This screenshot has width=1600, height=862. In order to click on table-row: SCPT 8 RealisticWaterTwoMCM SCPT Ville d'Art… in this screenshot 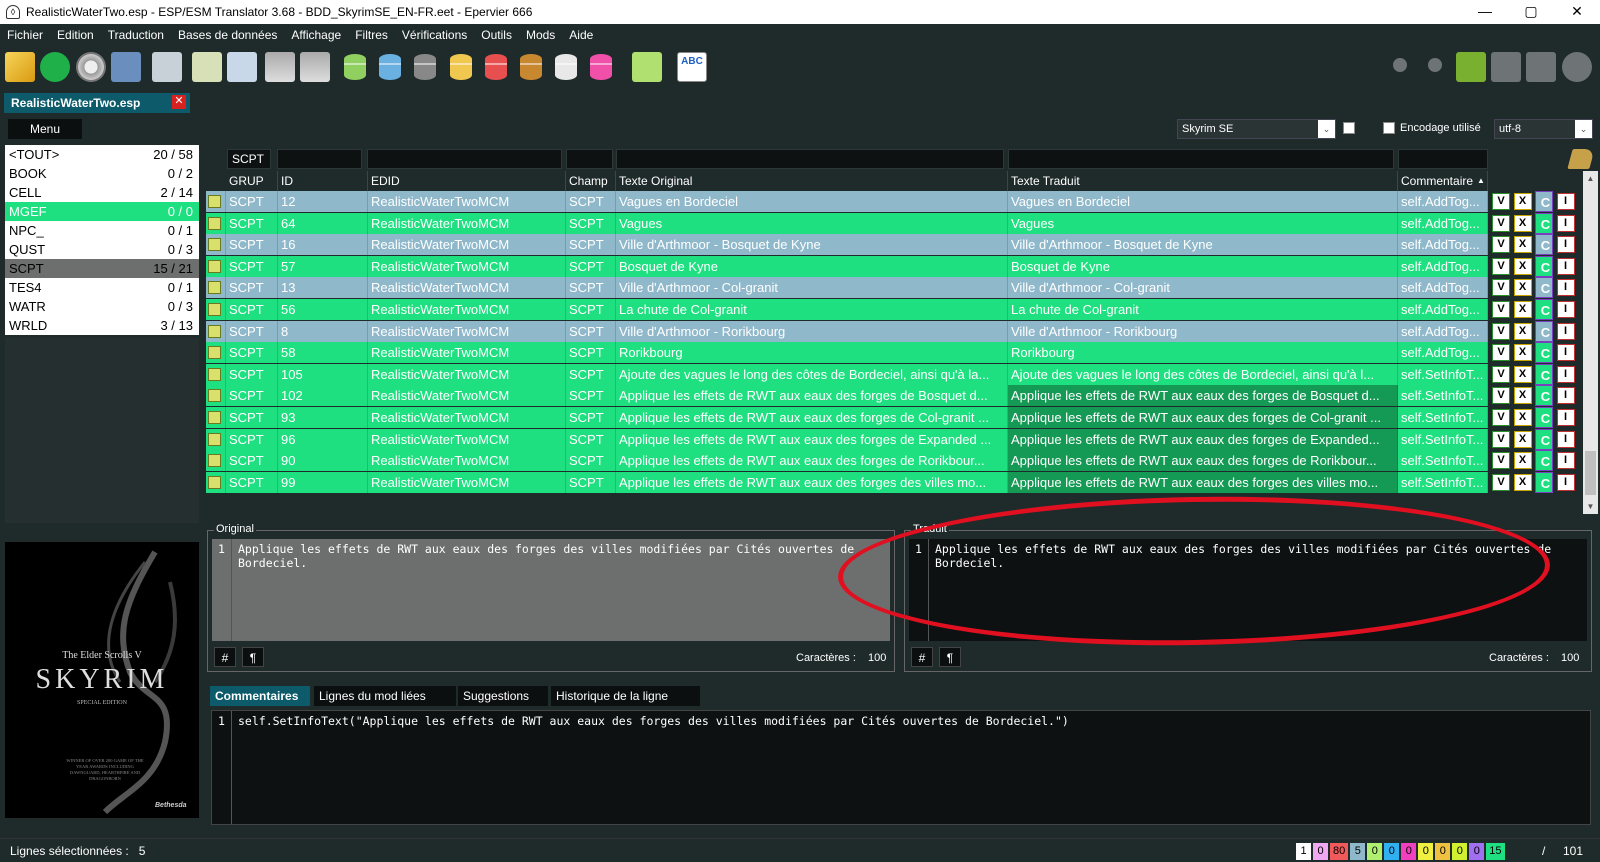, I will do `click(894, 331)`.